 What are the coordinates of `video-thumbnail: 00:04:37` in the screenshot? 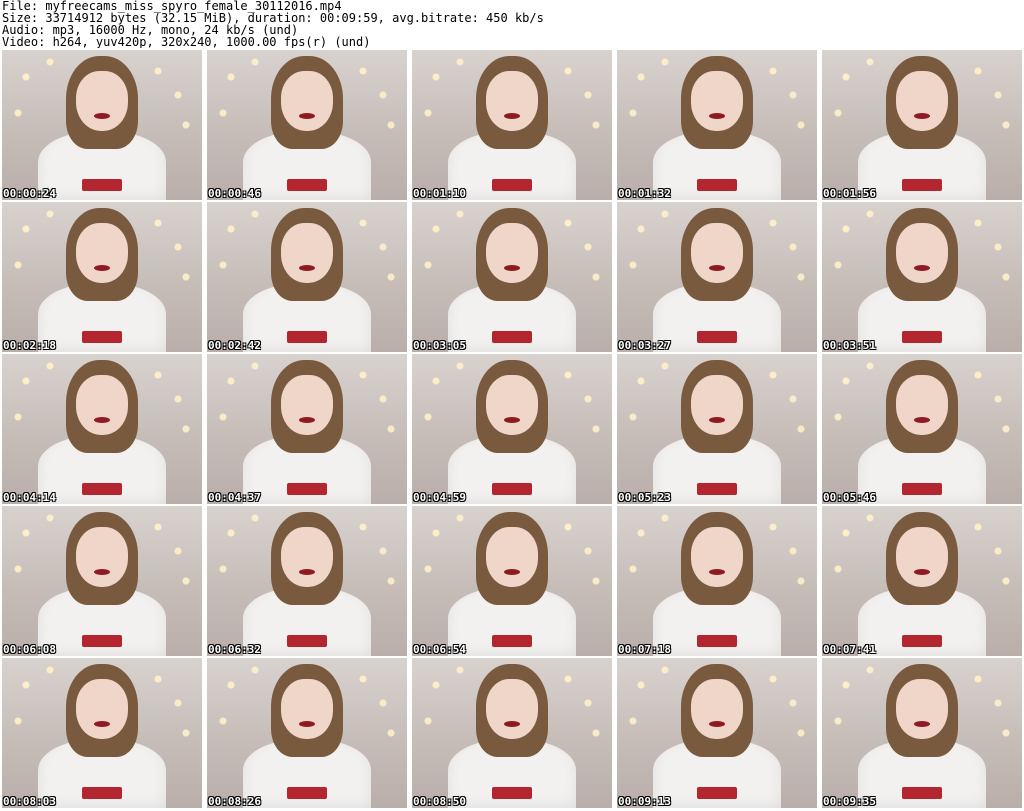 It's located at (307, 429).